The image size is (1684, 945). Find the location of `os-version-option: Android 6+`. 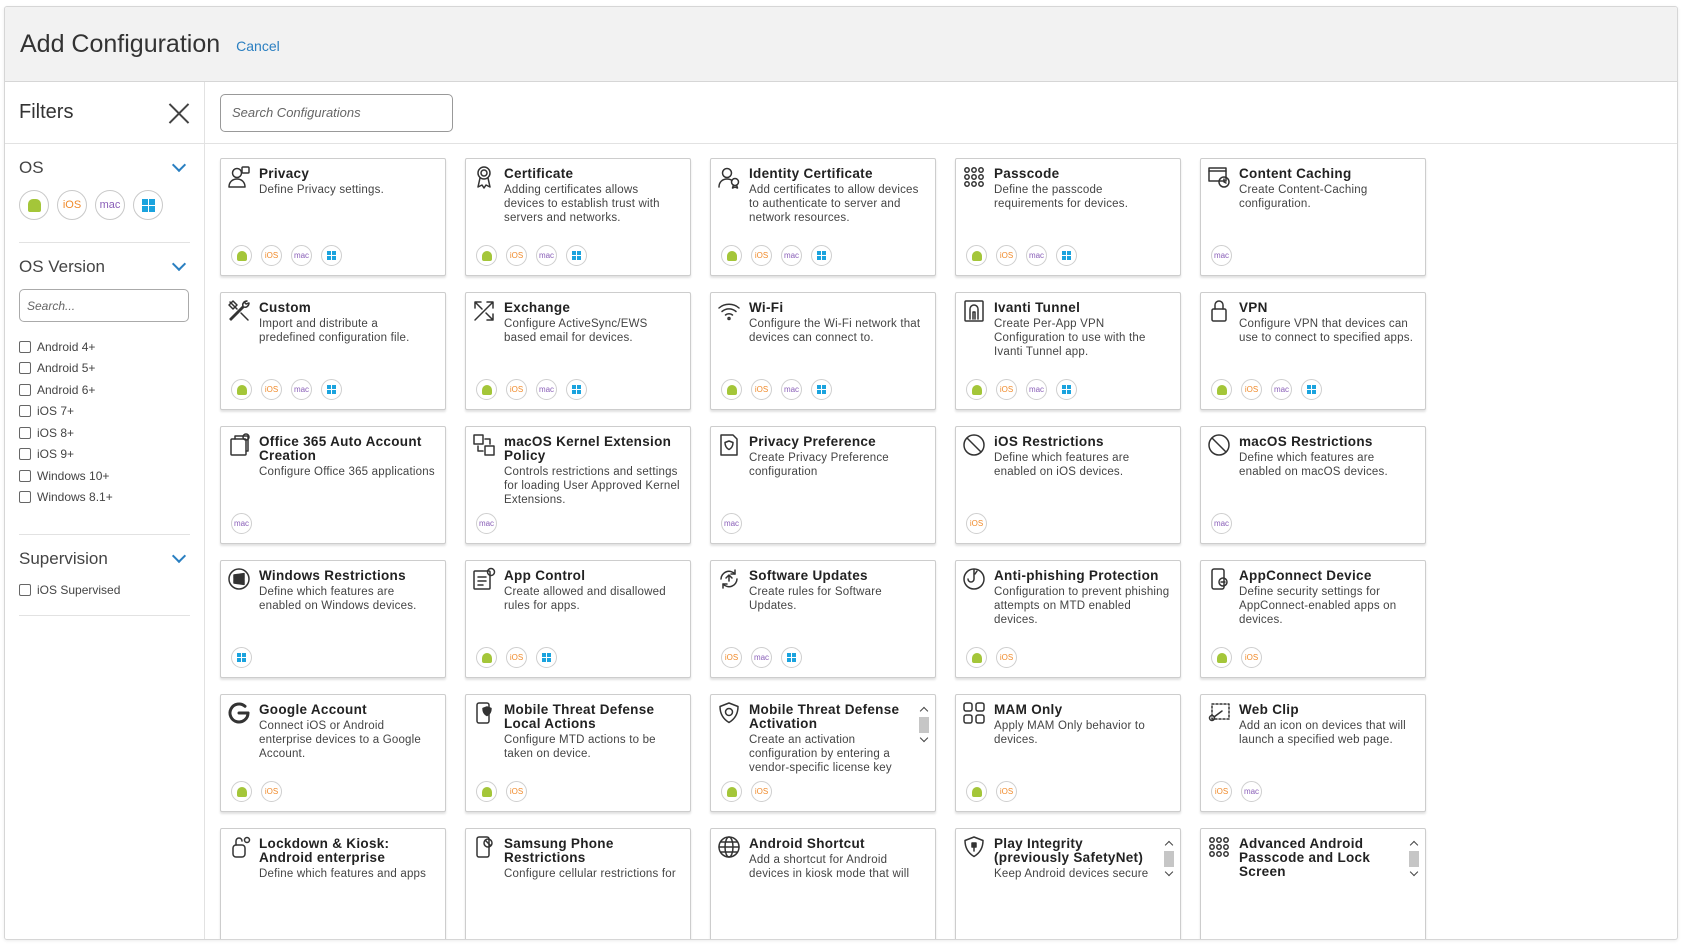

os-version-option: Android 6+ is located at coordinates (104, 390).